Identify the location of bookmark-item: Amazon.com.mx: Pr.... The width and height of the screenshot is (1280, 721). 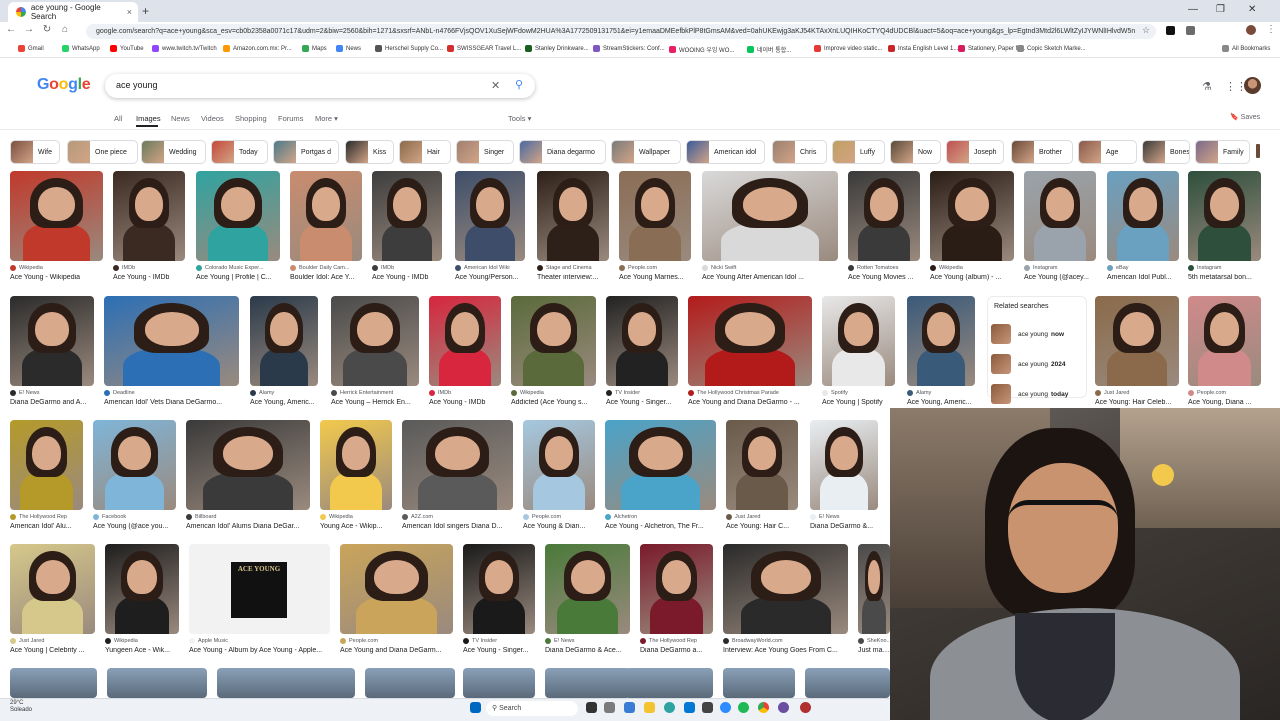
(257, 48).